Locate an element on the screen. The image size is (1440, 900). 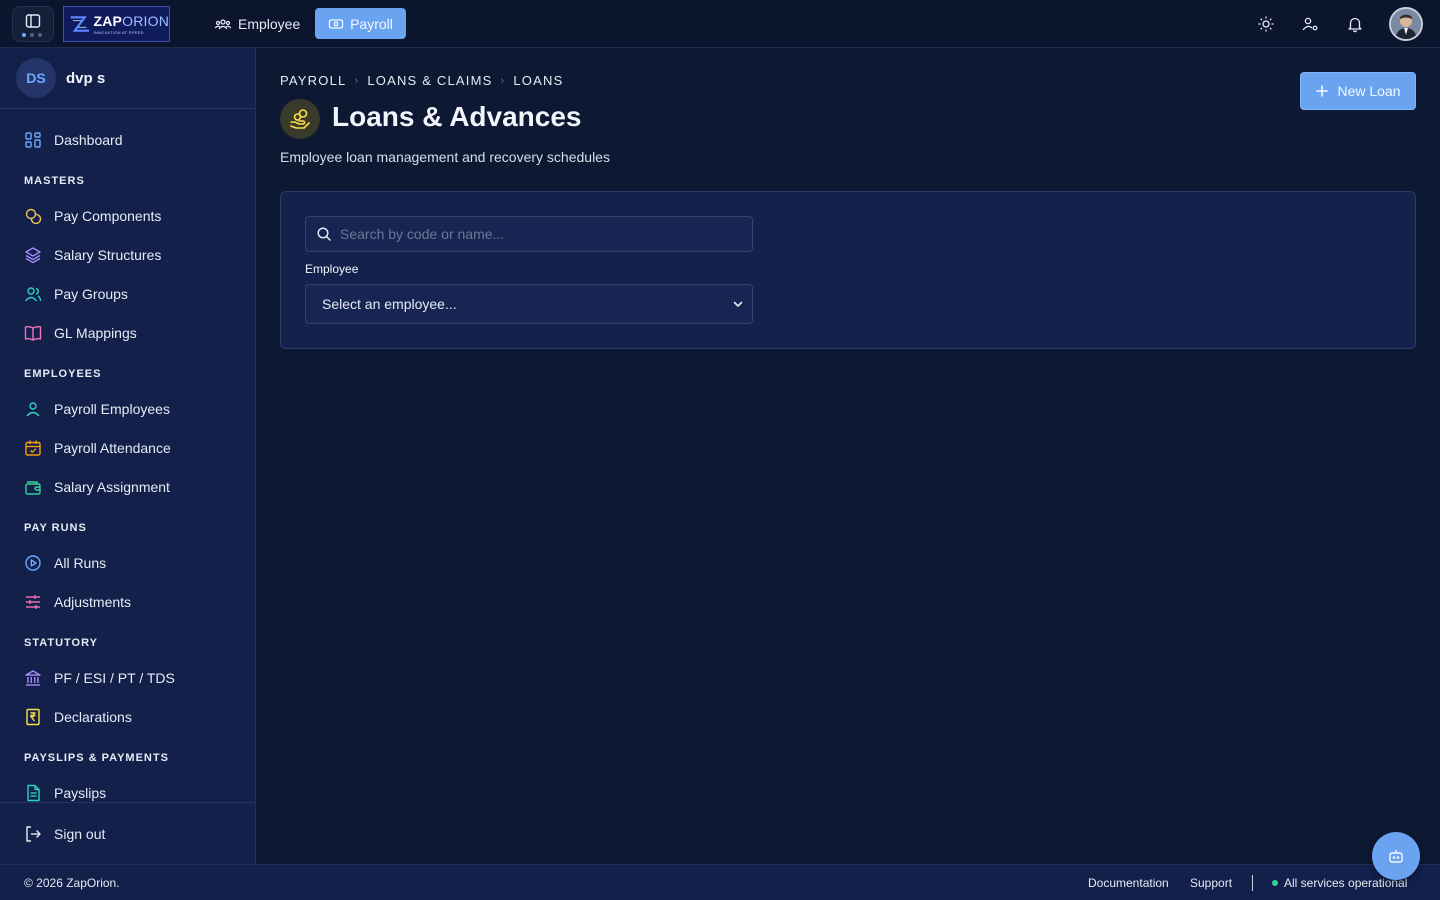
sidebar-item-label: PF / ESI / PT / TDS is located at coordinates (114, 678).